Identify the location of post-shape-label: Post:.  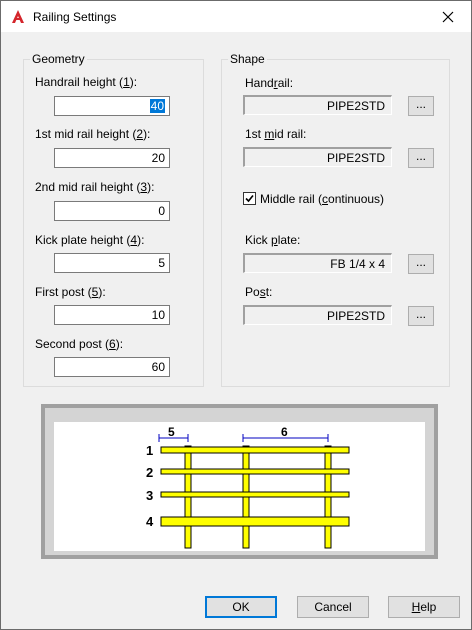
(259, 292).